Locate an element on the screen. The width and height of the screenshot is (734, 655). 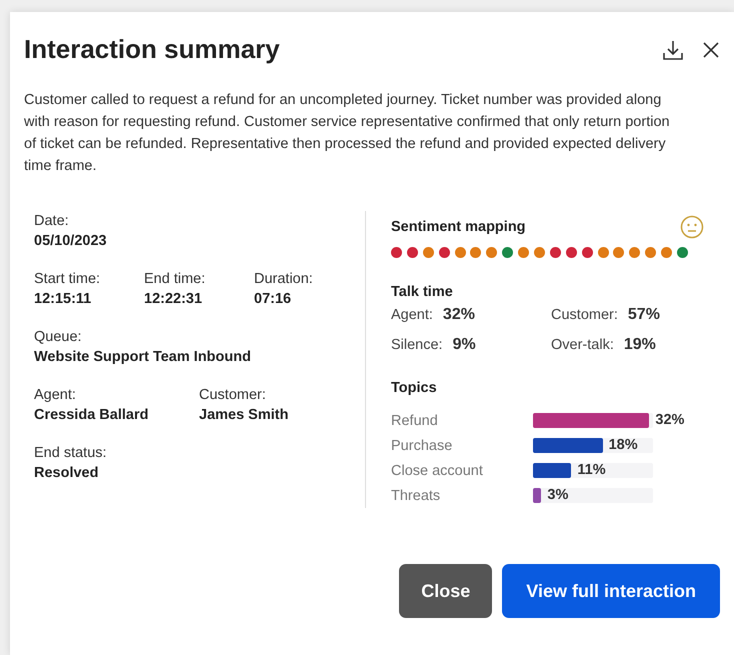
close-button: Close is located at coordinates (445, 591).